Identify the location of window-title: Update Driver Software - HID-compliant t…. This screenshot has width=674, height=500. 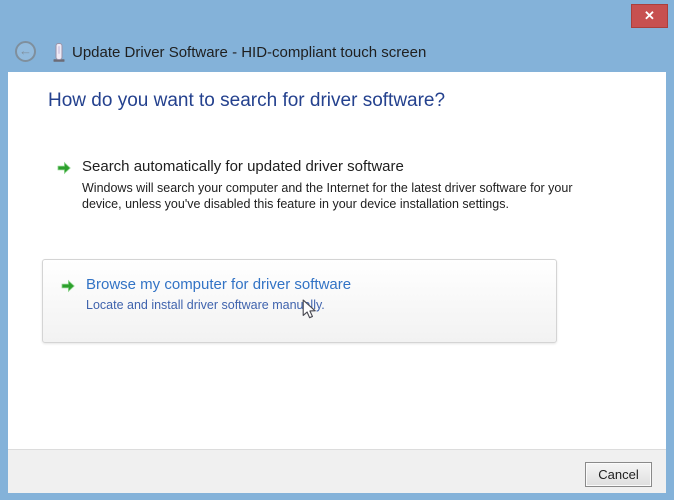
(249, 52).